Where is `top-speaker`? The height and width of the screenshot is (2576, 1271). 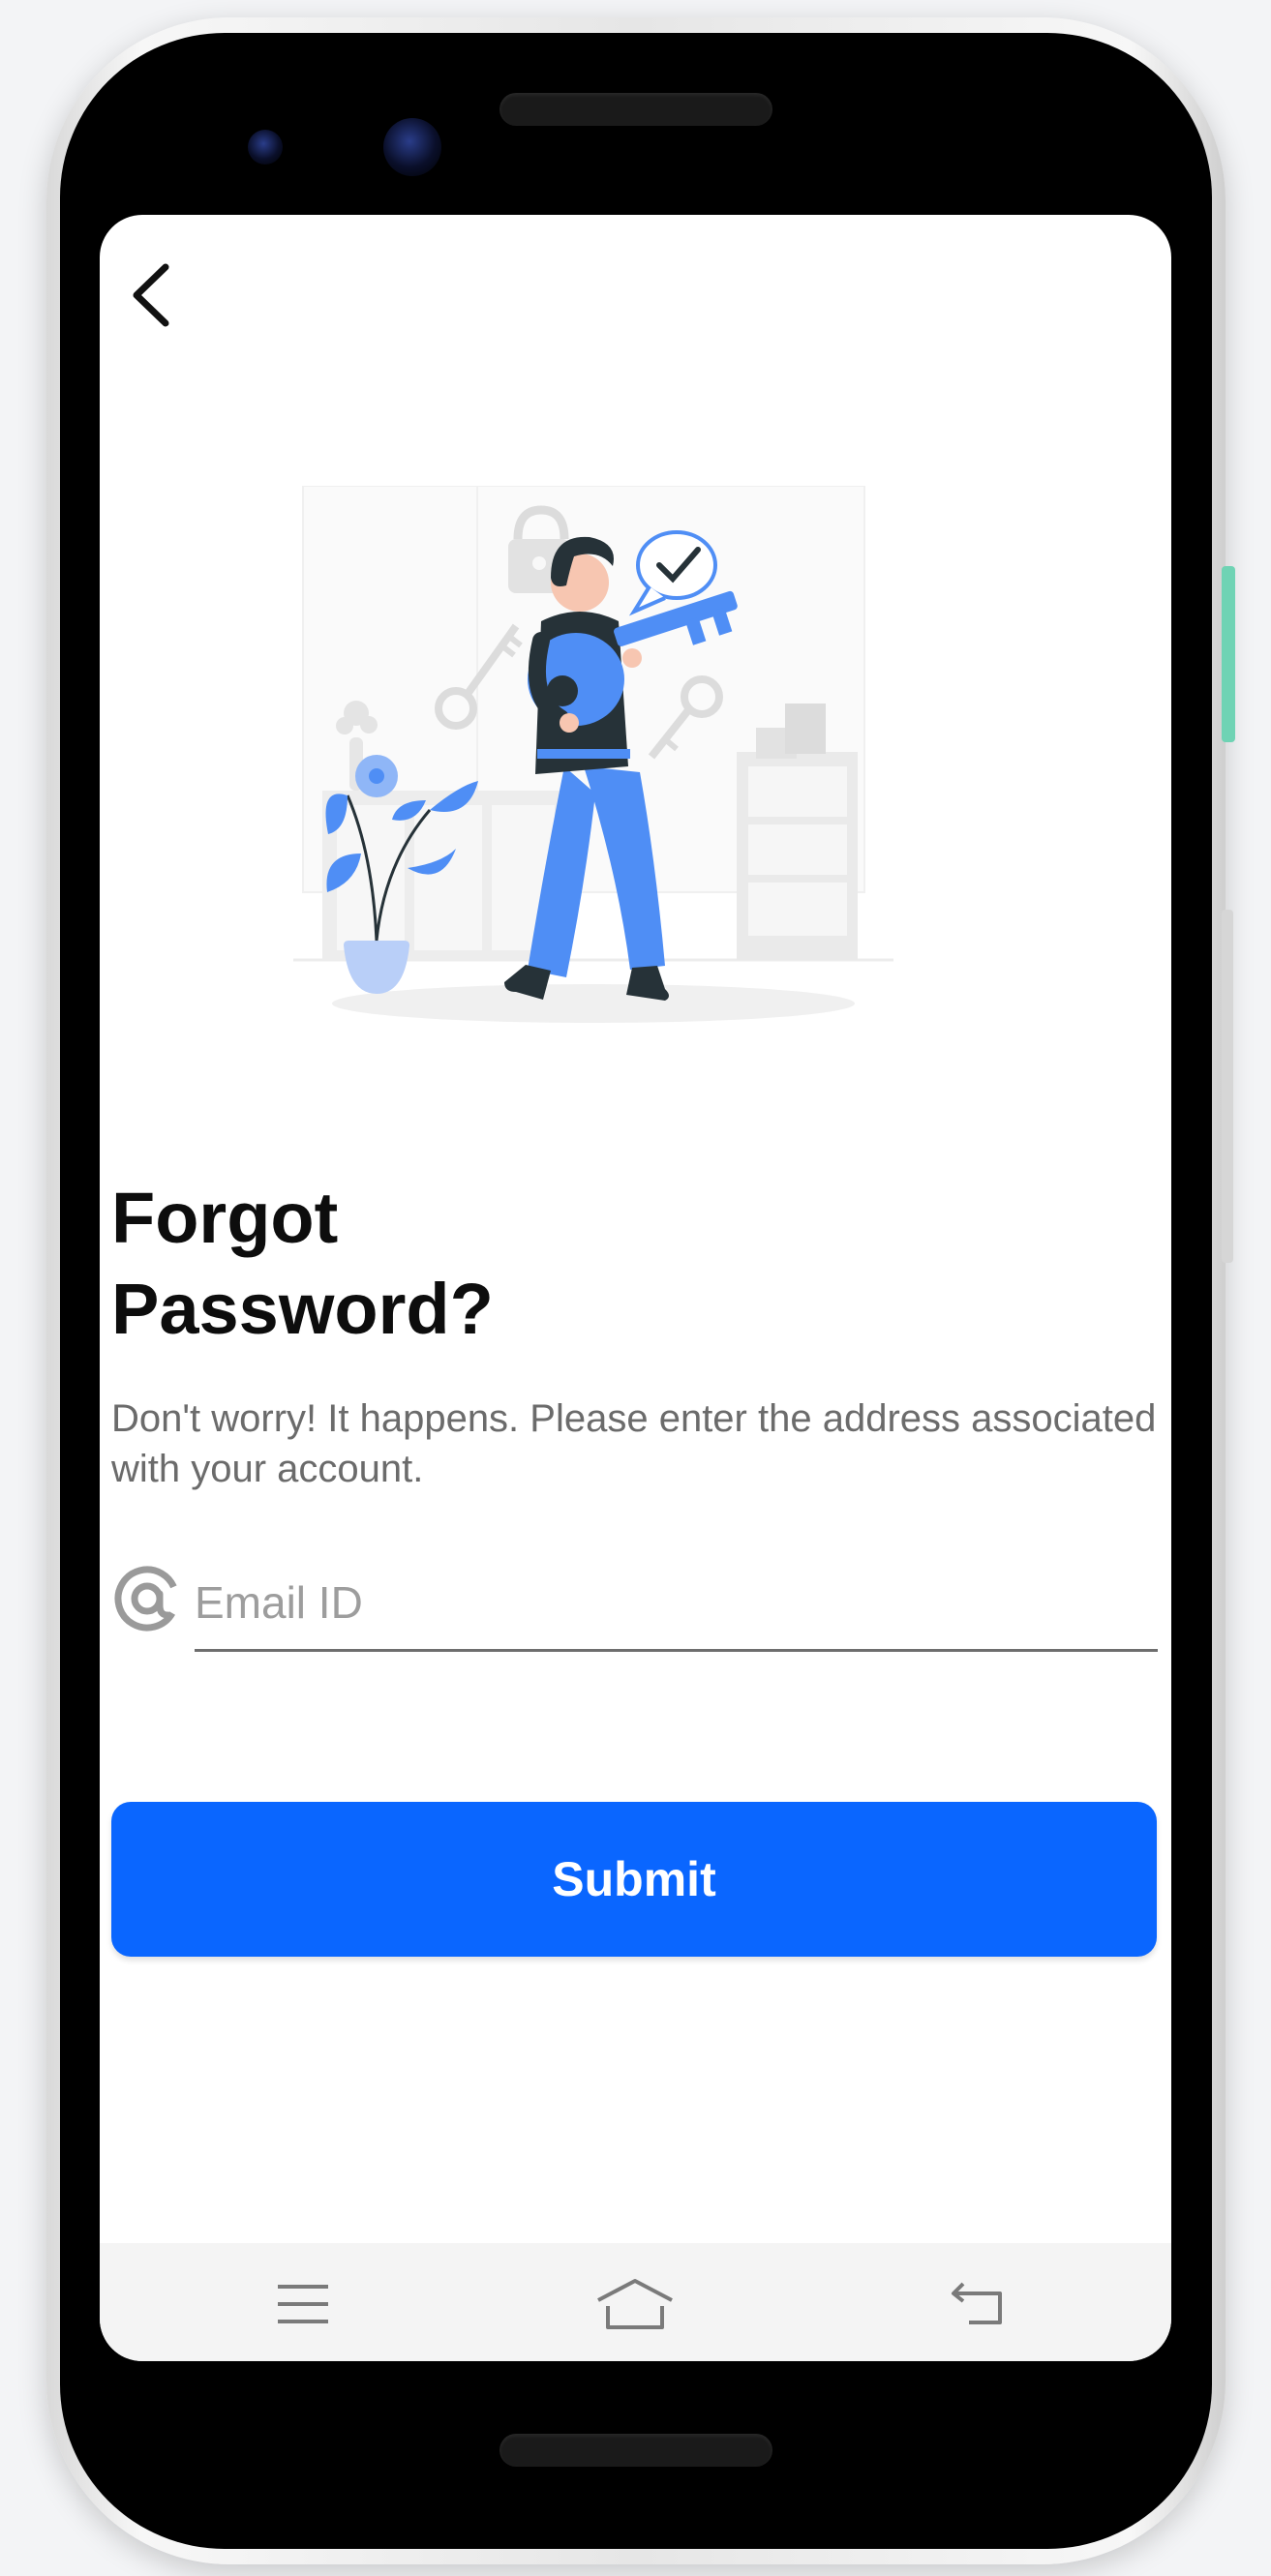
top-speaker is located at coordinates (635, 109).